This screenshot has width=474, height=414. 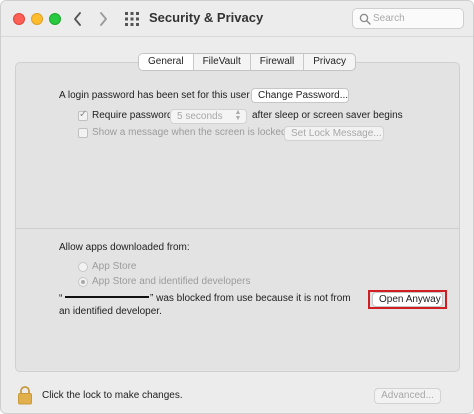 What do you see at coordinates (166, 62) in the screenshot?
I see `tab-general: General` at bounding box center [166, 62].